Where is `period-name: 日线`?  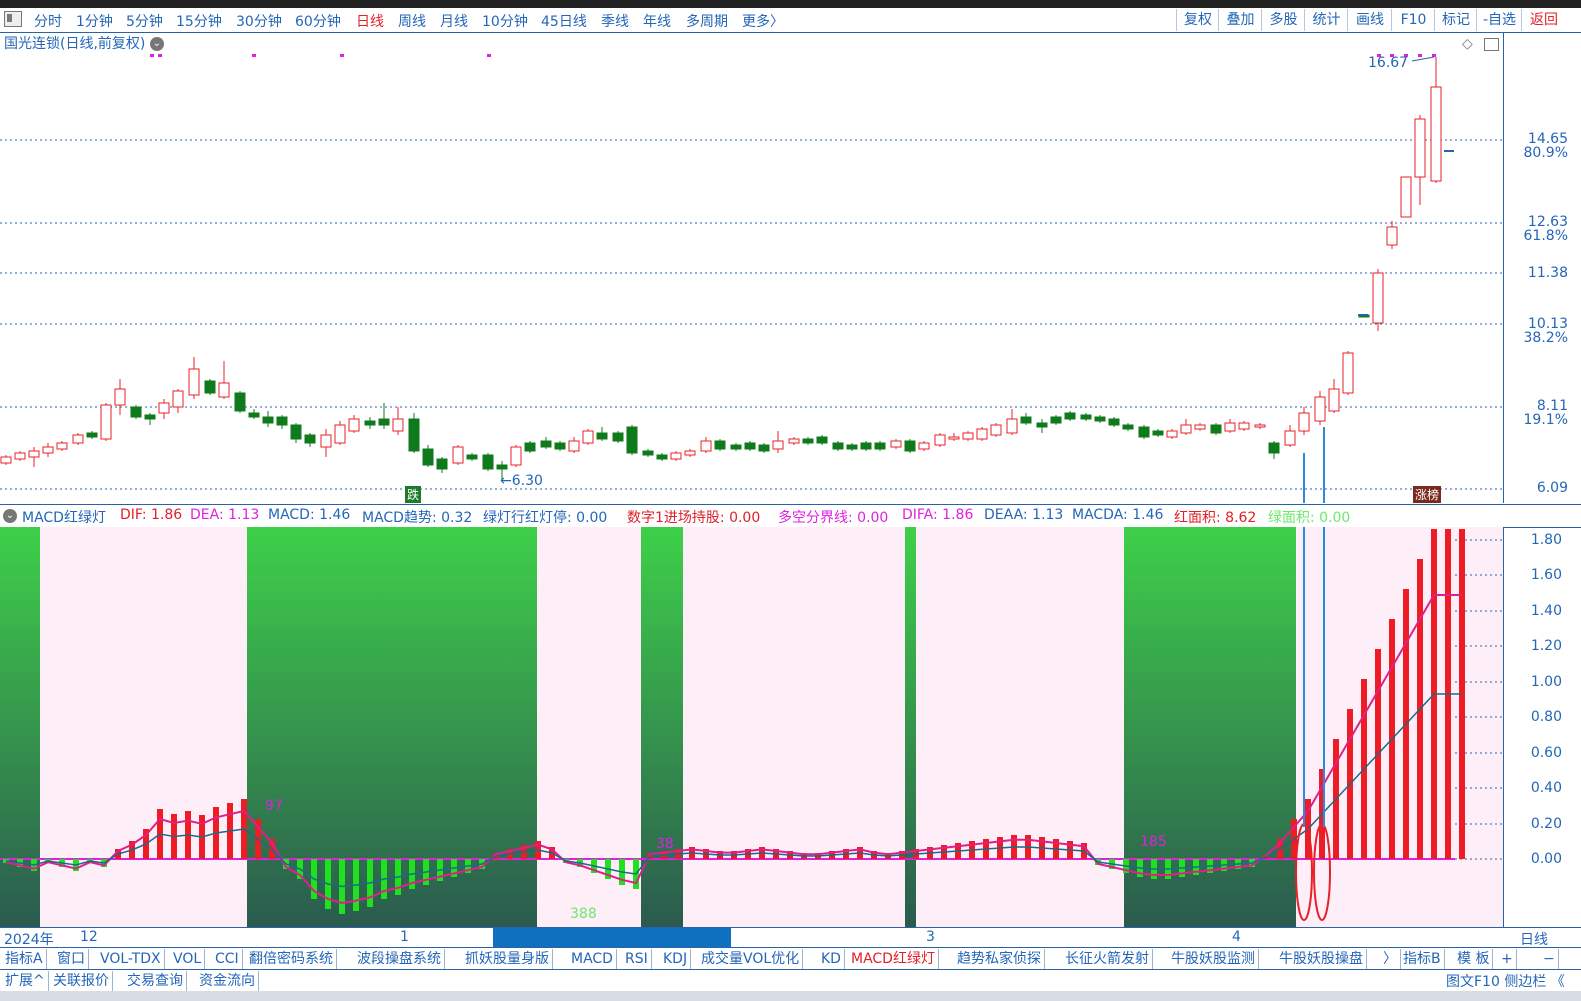 period-name: 日线 is located at coordinates (1534, 940).